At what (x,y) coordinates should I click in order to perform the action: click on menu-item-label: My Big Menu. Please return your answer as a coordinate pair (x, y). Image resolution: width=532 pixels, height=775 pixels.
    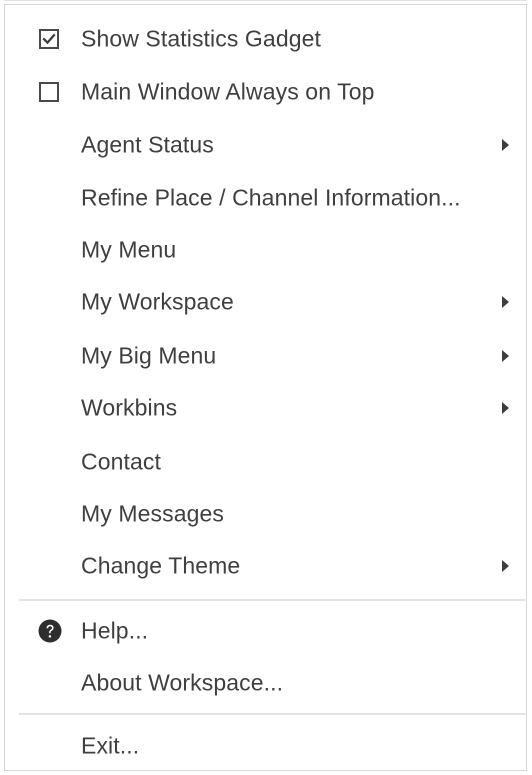
    Looking at the image, I should click on (149, 355).